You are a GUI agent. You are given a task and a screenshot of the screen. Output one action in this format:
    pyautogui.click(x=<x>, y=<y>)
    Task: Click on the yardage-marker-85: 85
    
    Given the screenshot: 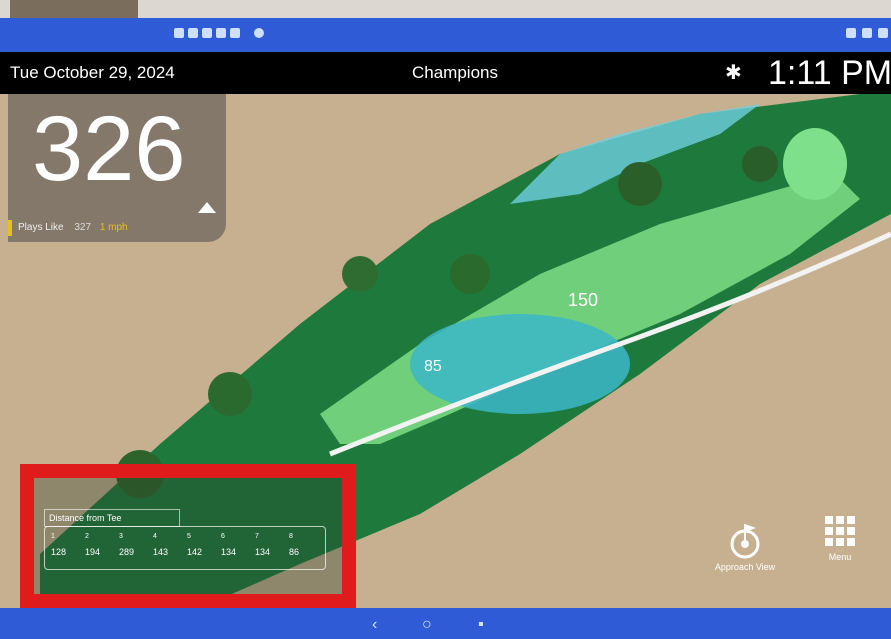 What is the action you would take?
    pyautogui.click(x=433, y=366)
    